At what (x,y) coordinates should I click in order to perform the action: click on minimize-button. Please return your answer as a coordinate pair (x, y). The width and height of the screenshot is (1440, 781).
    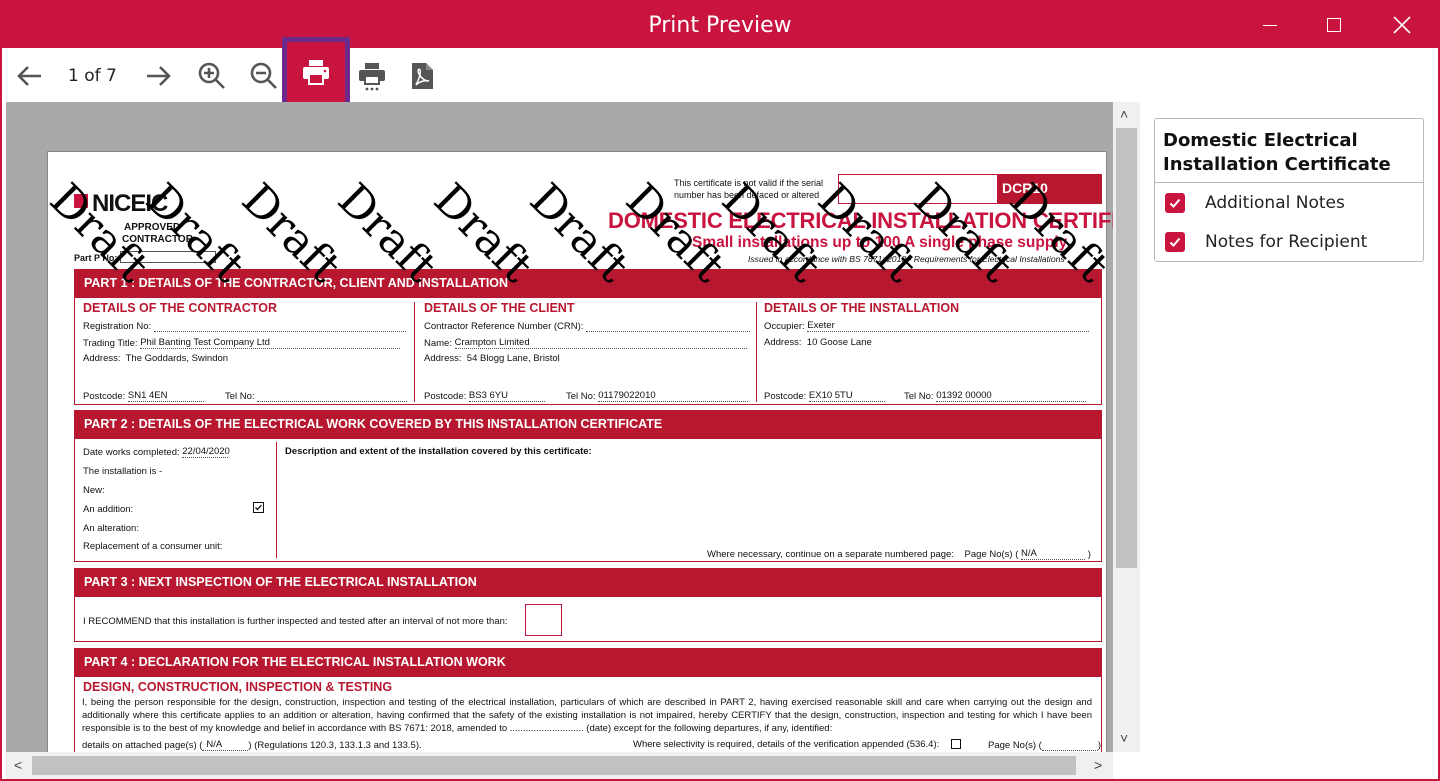
    Looking at the image, I should click on (1270, 25).